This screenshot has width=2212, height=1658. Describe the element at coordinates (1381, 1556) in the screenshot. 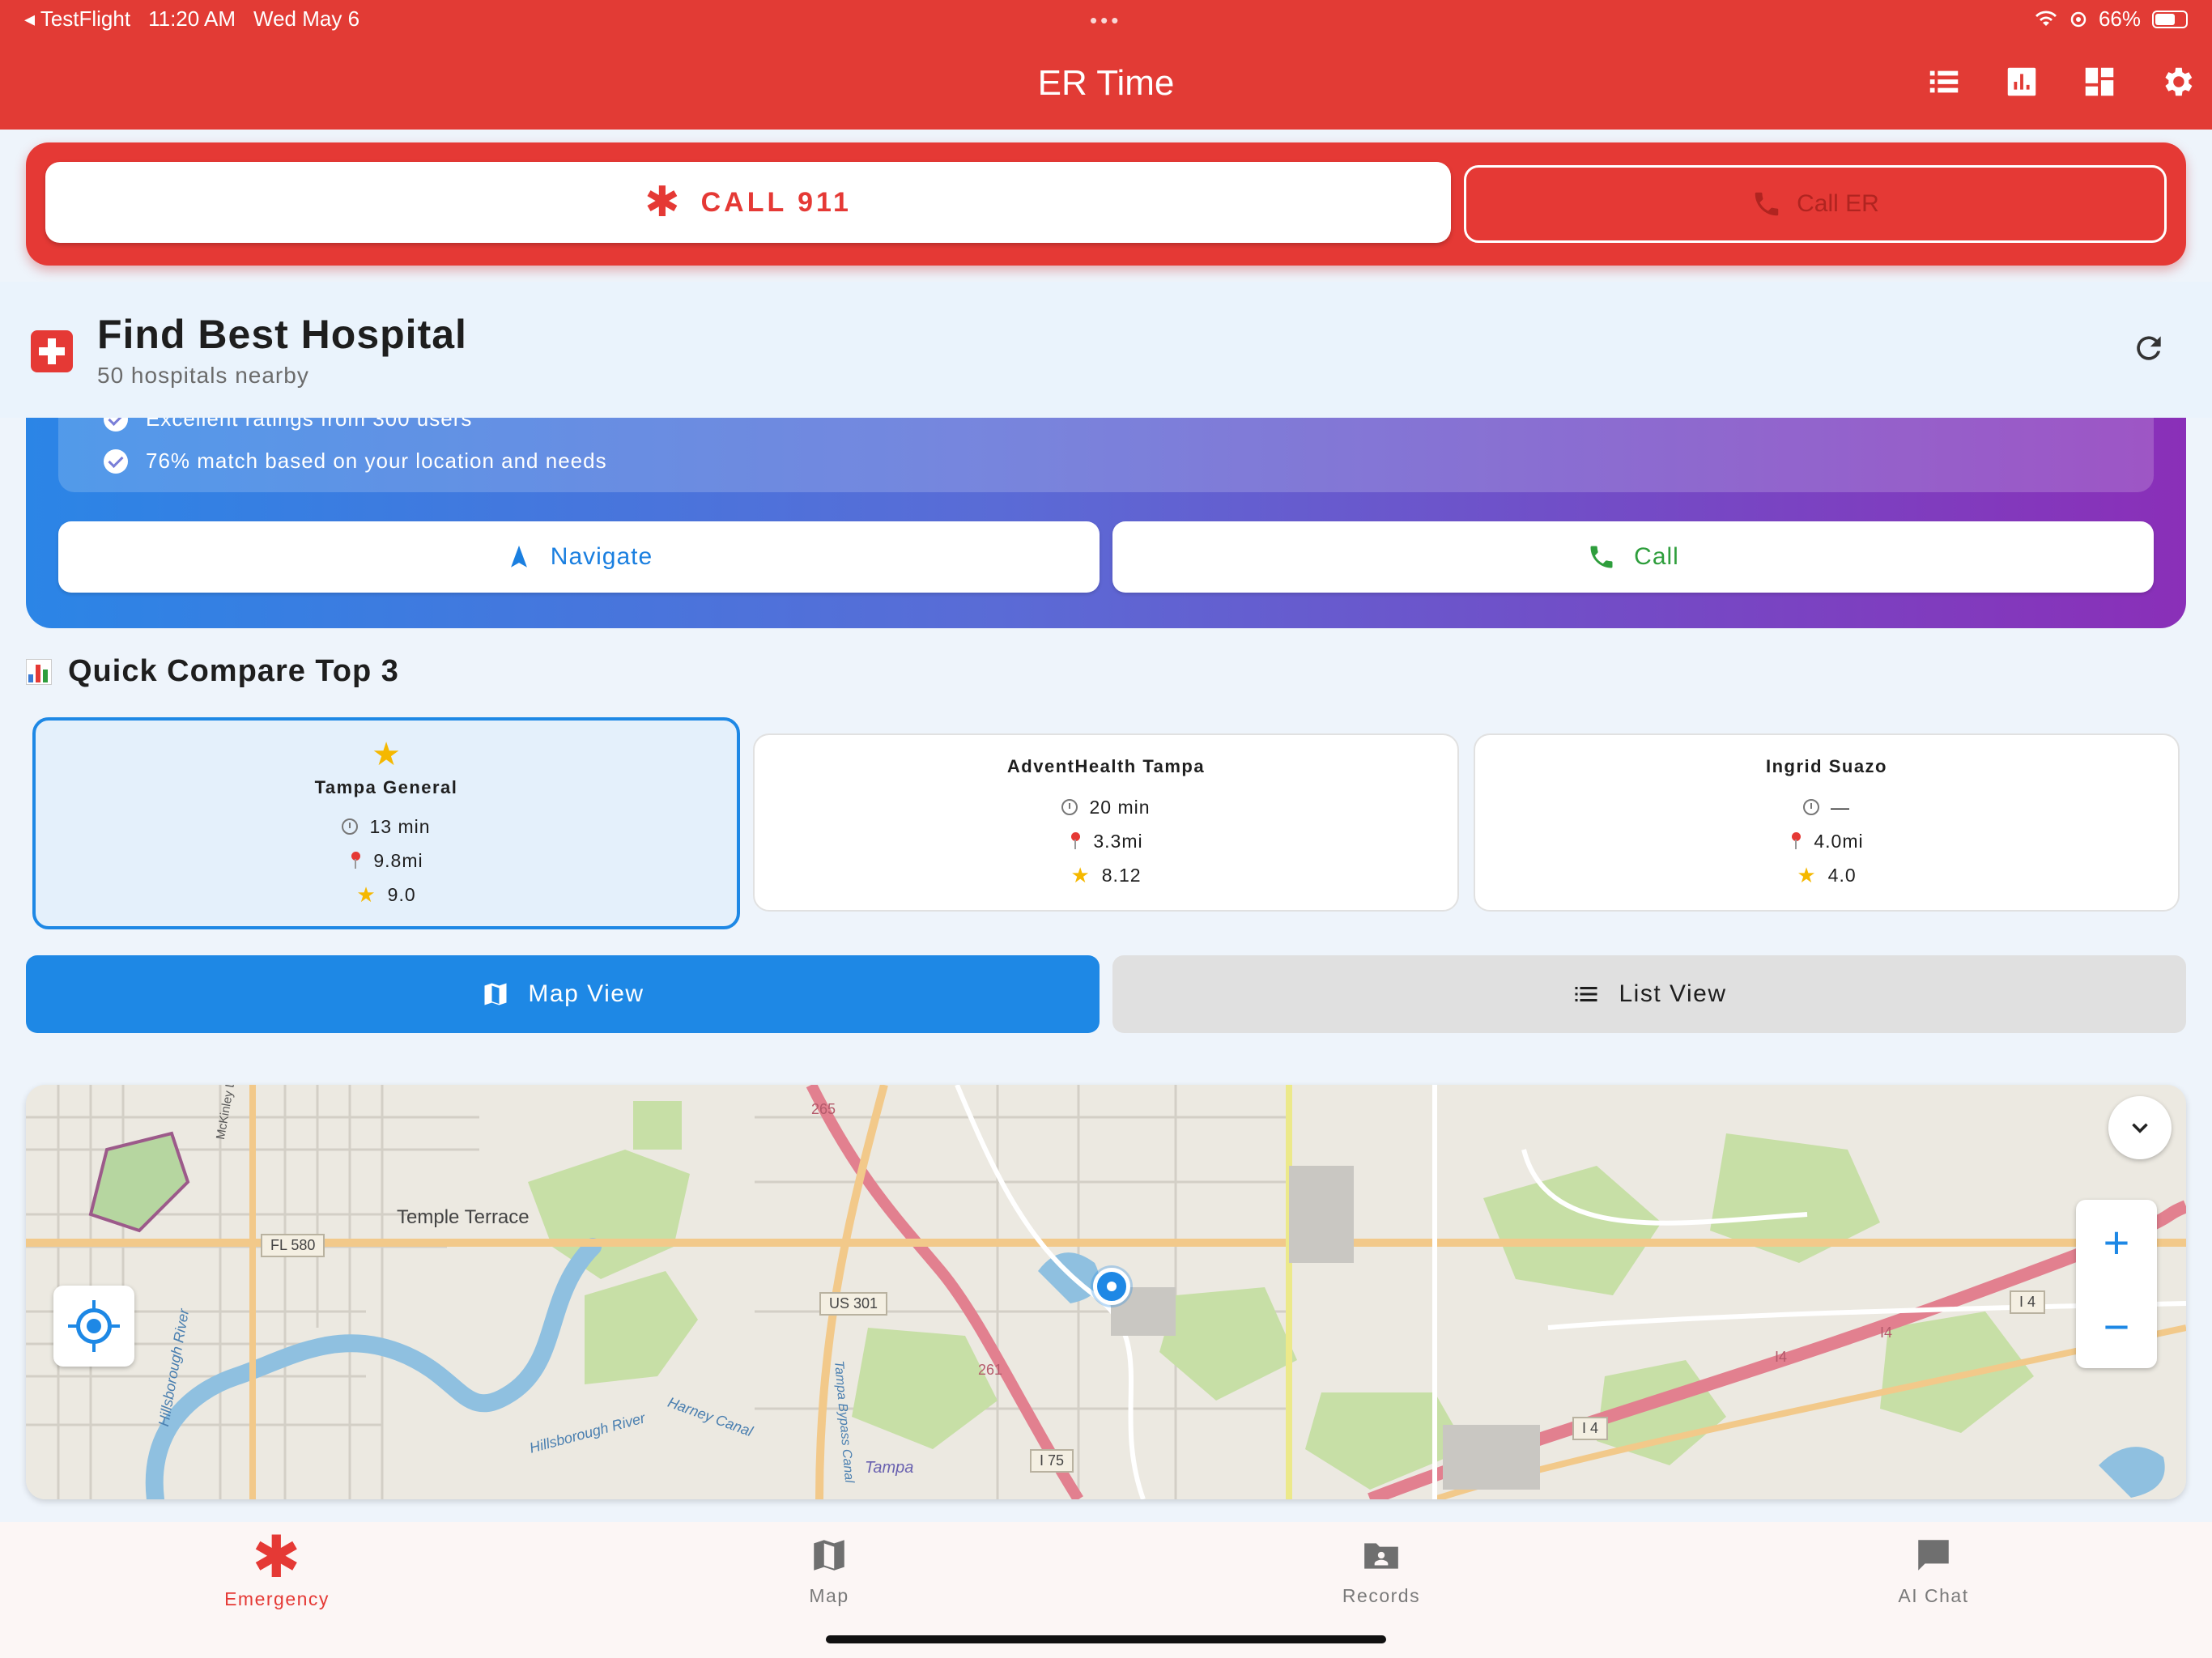

I see `folder-person-icon` at that location.